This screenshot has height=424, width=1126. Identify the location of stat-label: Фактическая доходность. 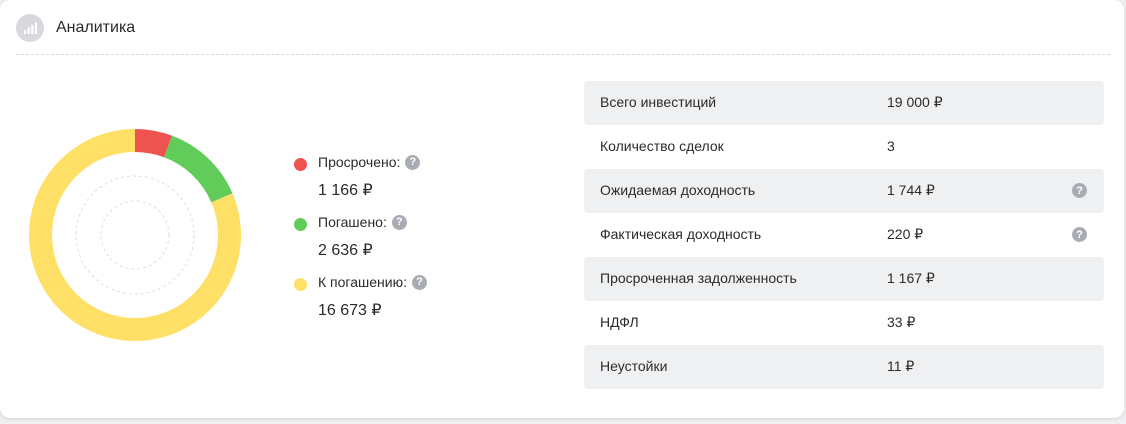
(681, 234).